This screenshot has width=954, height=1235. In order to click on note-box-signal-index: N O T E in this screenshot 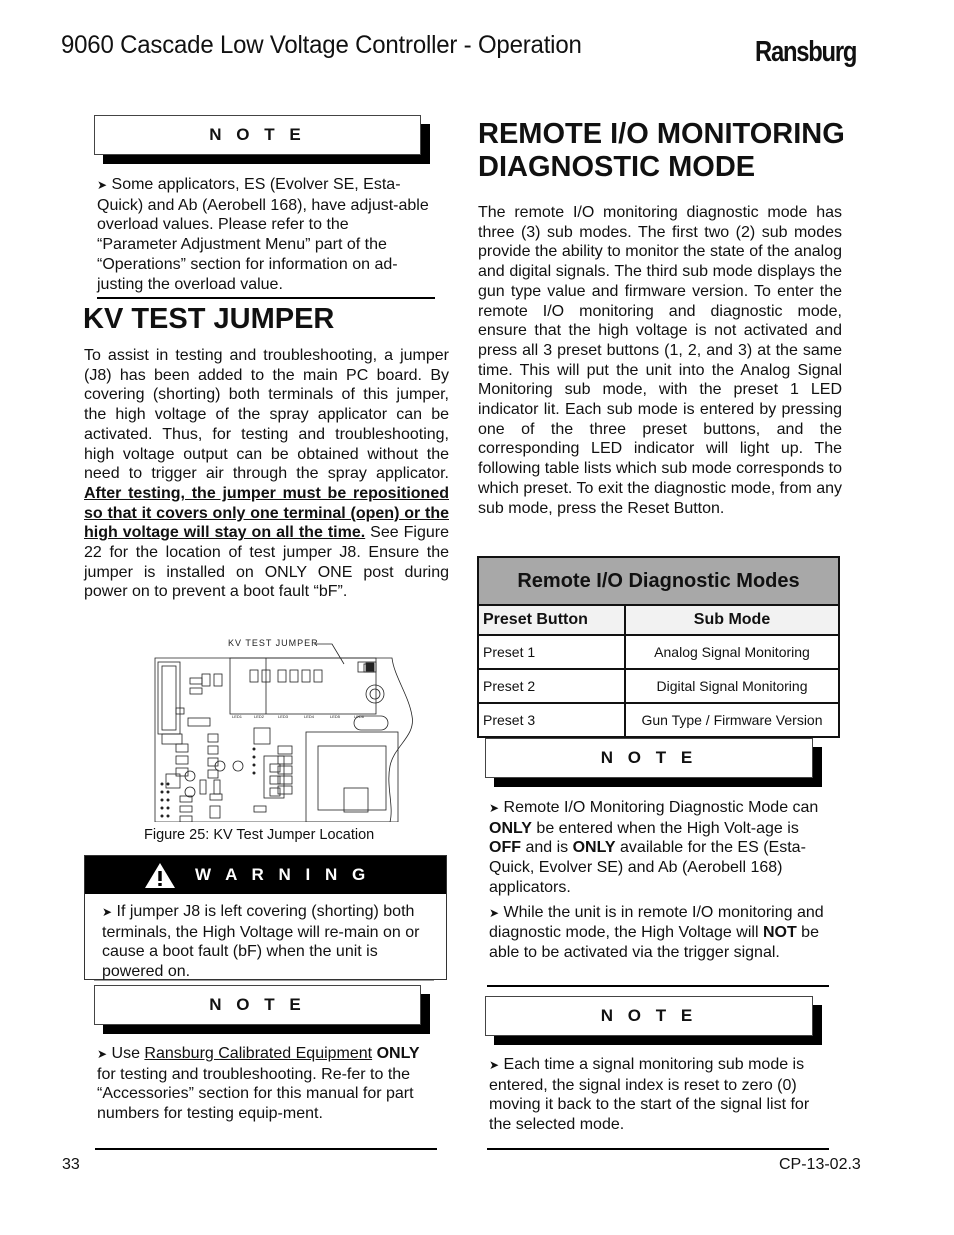, I will do `click(653, 1020)`.